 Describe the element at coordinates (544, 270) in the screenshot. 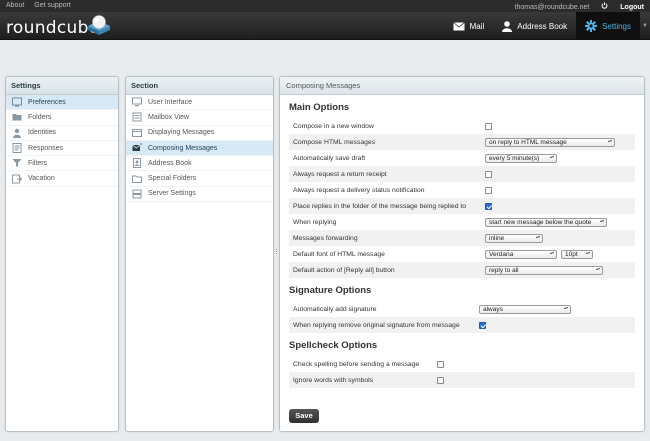

I see `option-select: reply to all` at that location.